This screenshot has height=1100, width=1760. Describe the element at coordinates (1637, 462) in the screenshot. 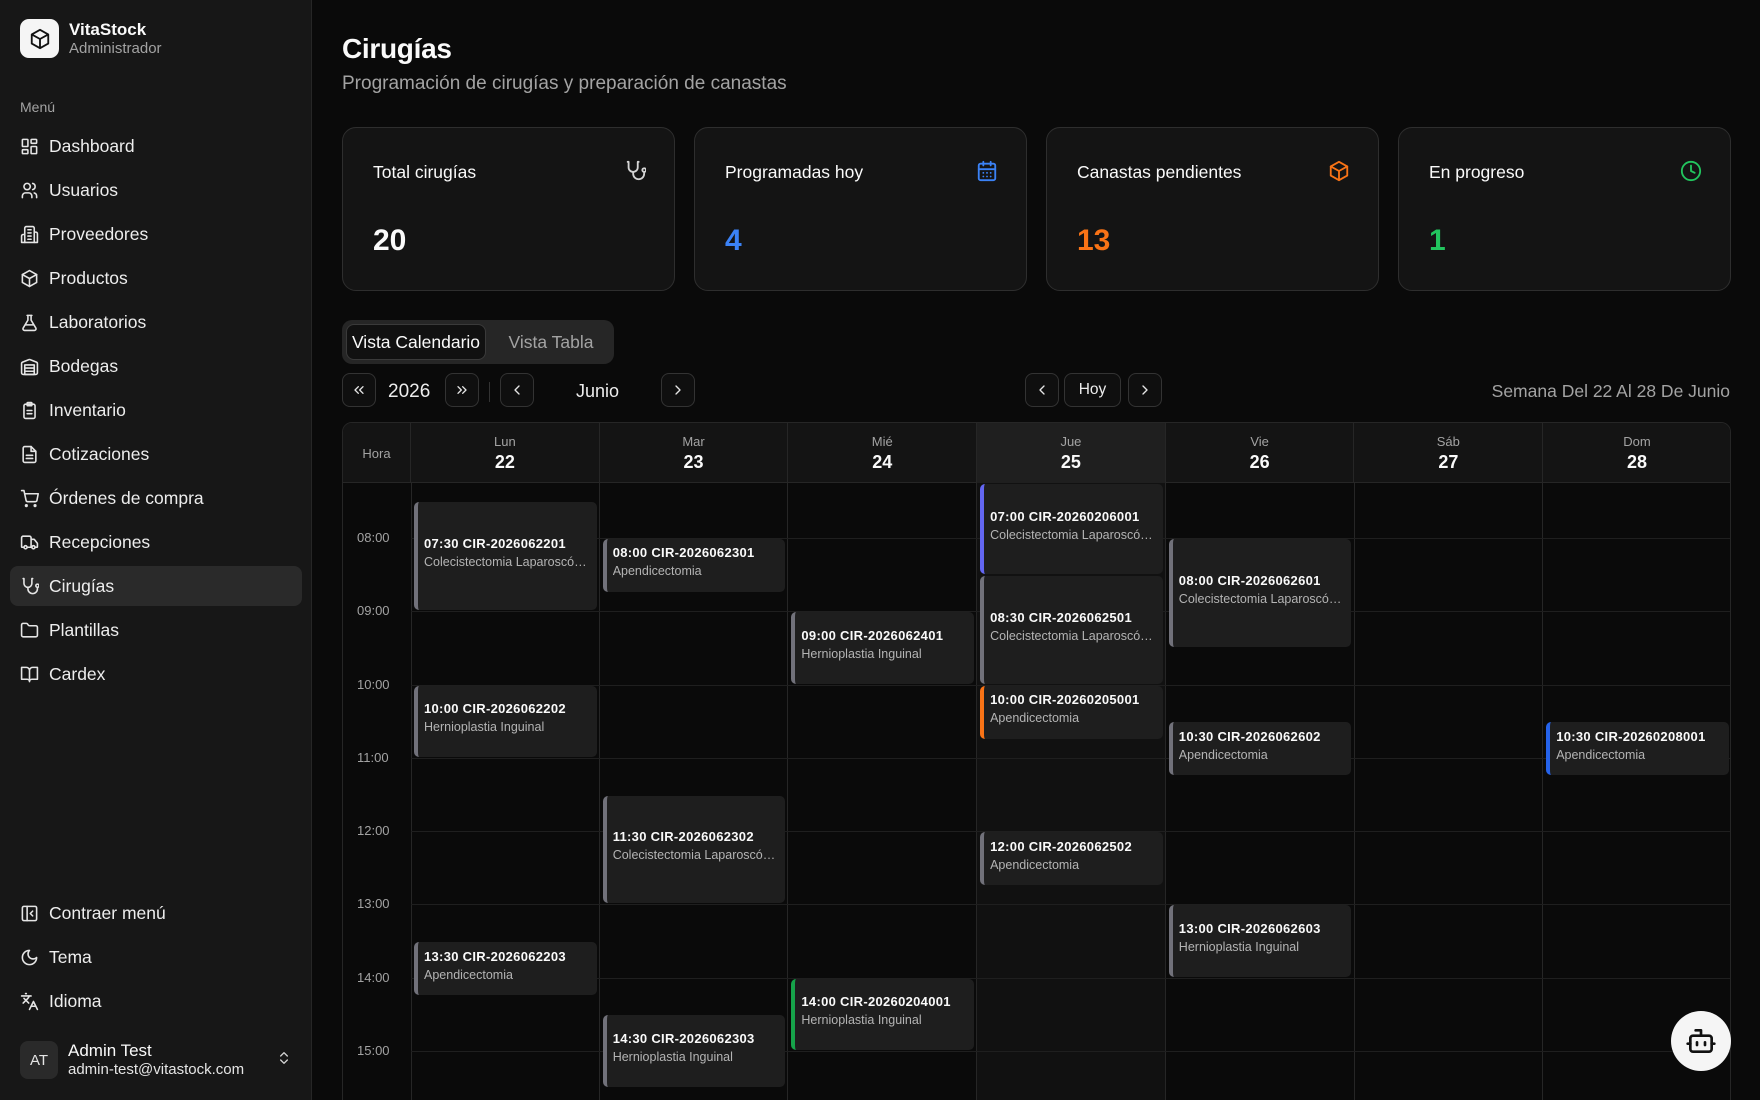

I see `day-date: 28` at that location.